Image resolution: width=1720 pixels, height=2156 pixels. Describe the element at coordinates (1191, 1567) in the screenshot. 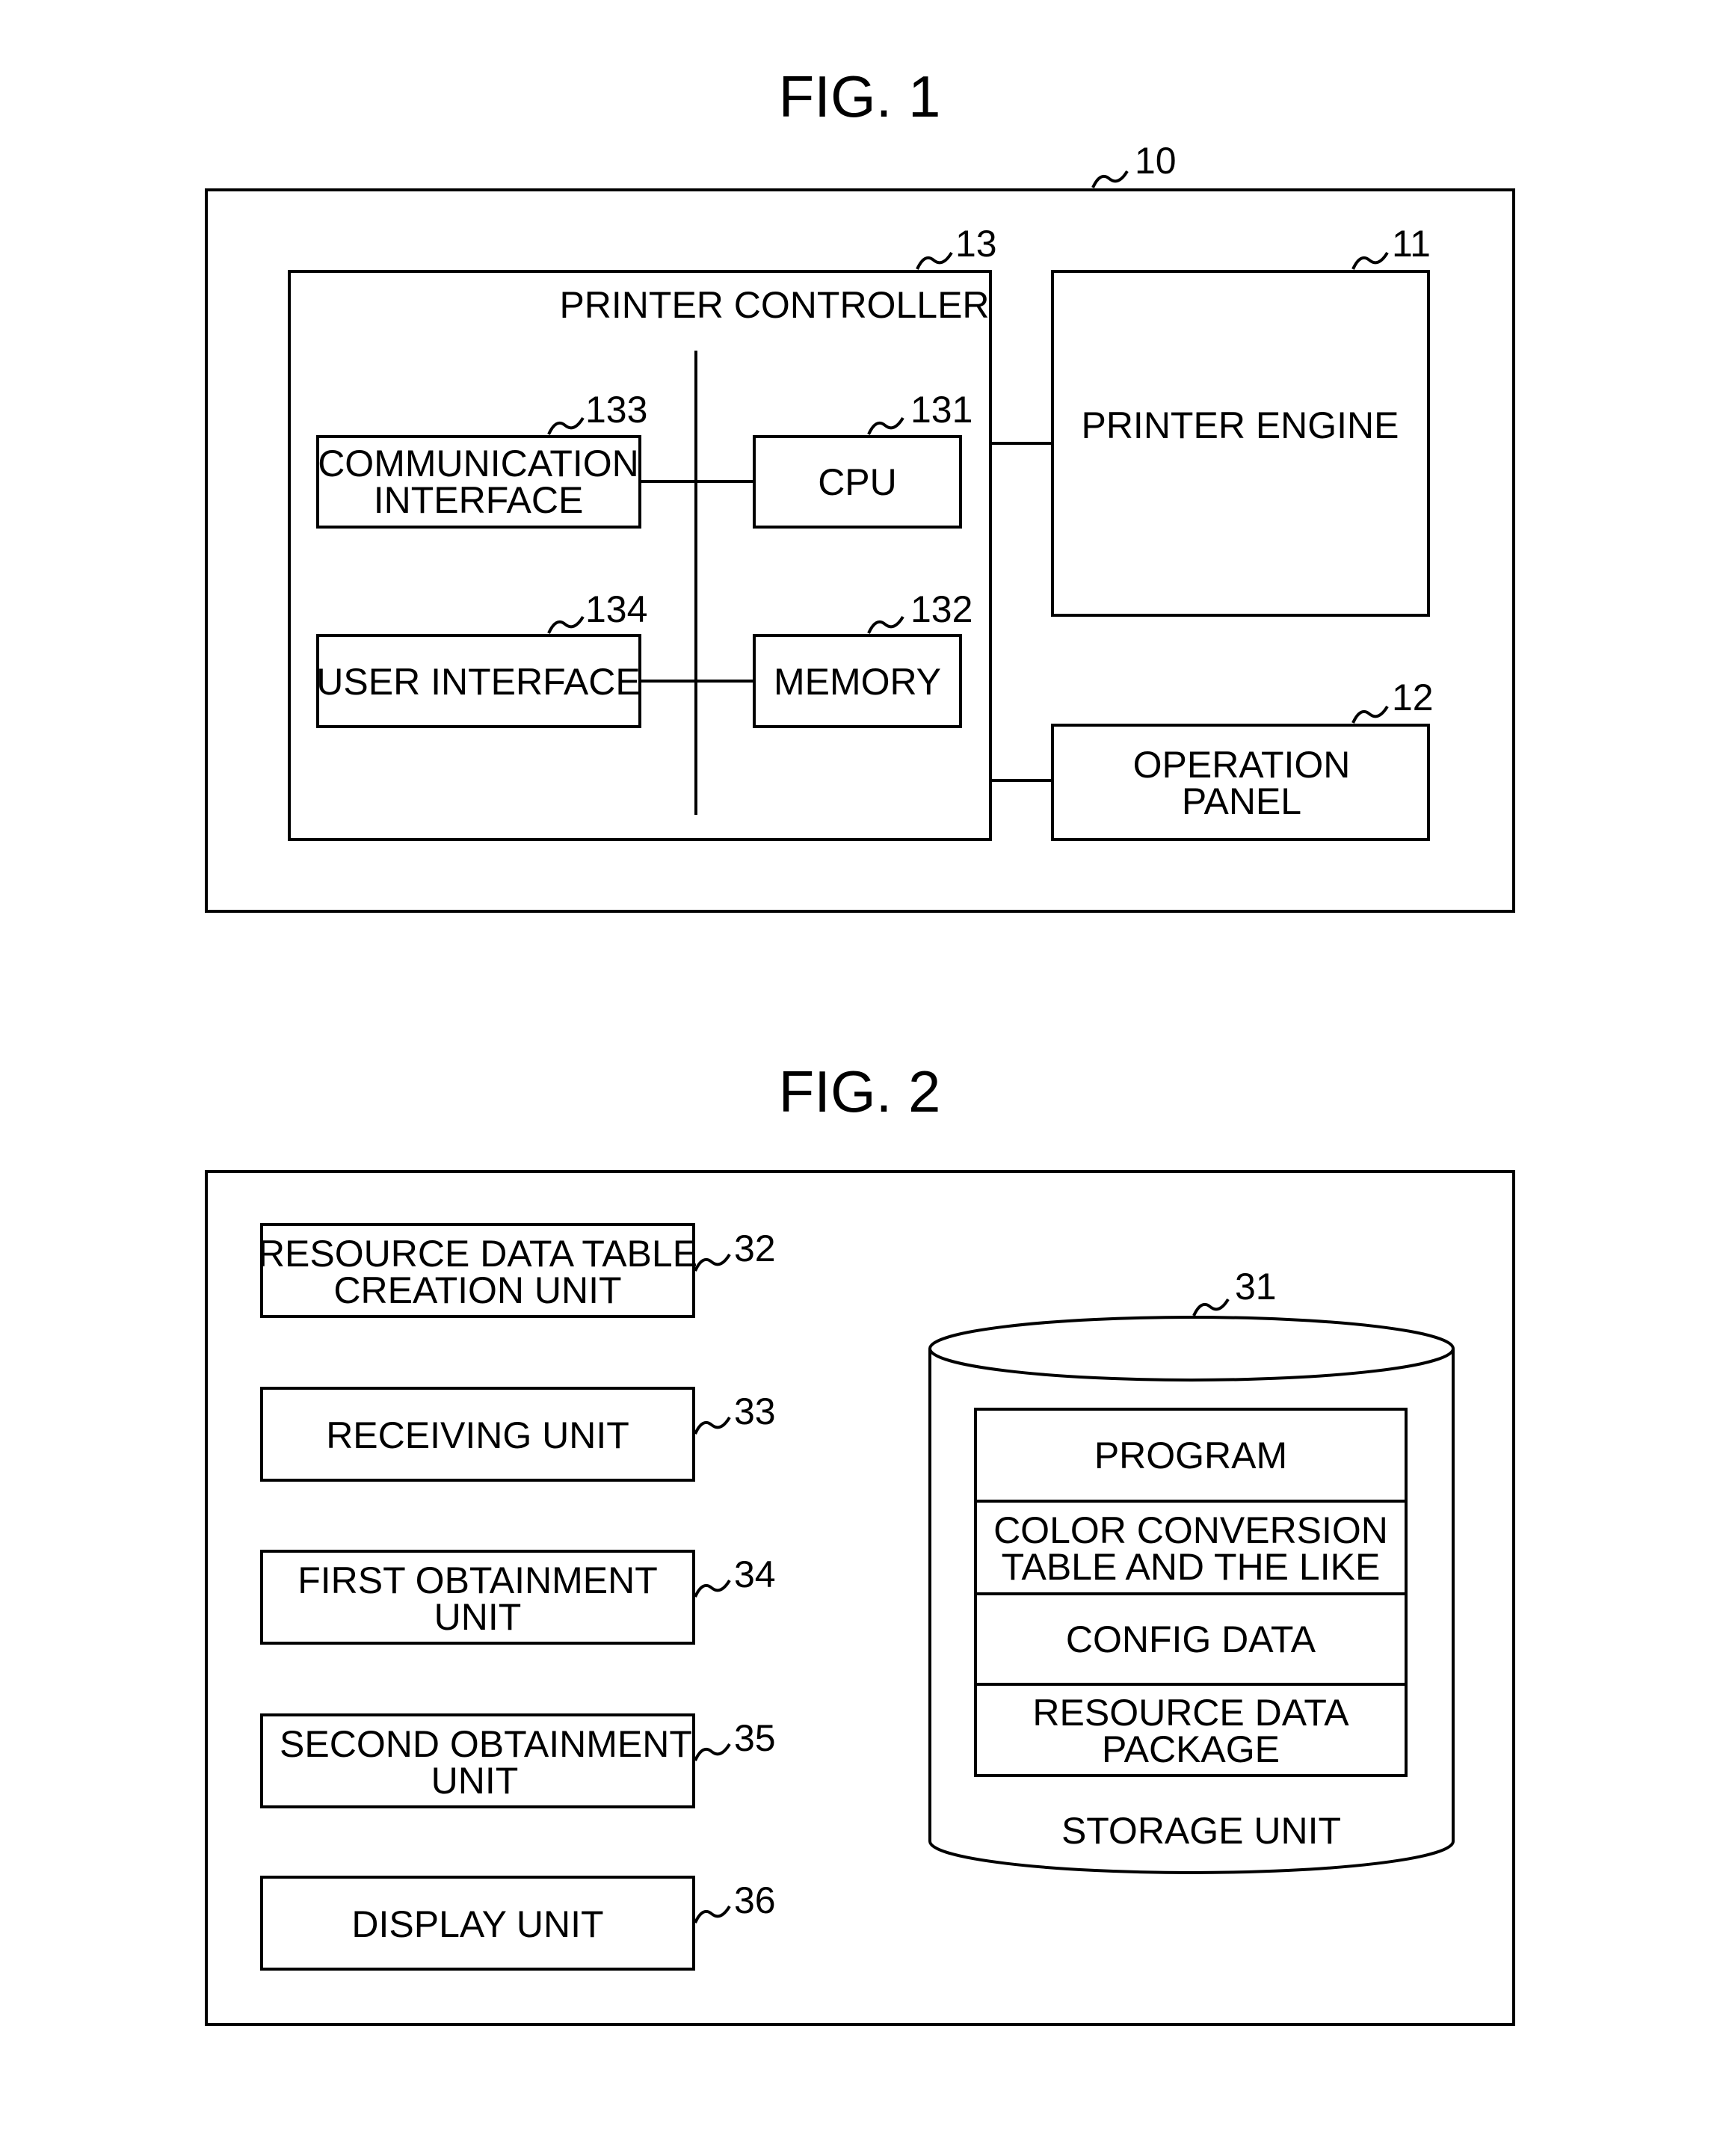

I see `storage-color-conversion-label-2: TABLE AND THE LIKE` at that location.